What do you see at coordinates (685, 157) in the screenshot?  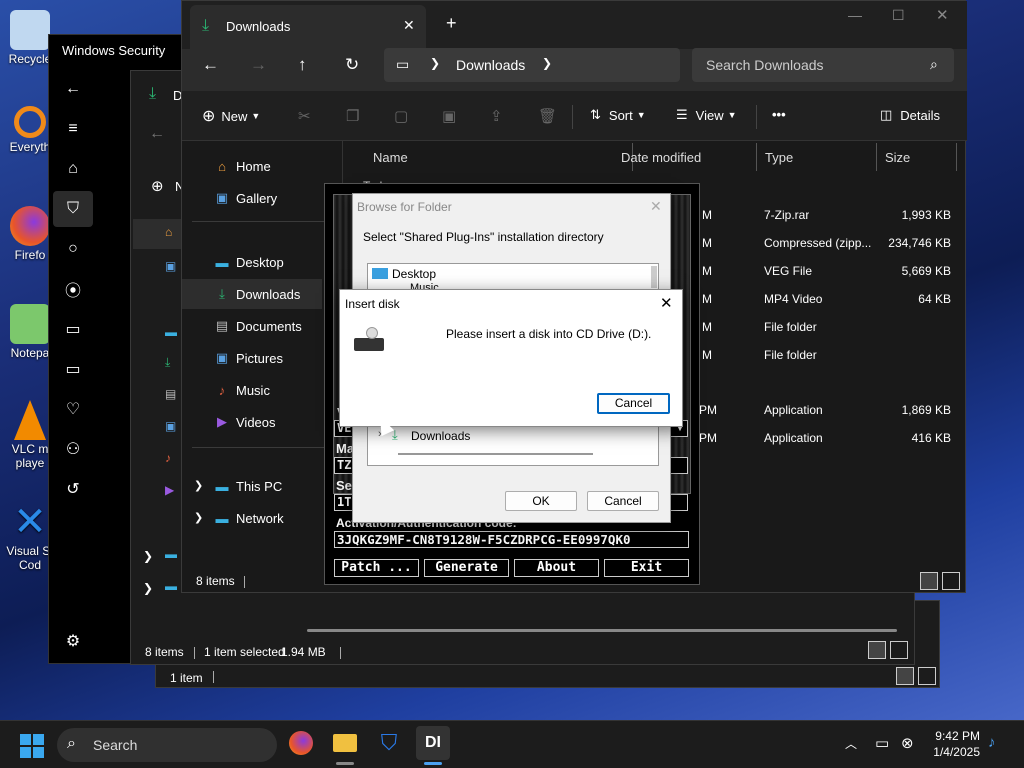 I see `column-header-date: Date modified` at bounding box center [685, 157].